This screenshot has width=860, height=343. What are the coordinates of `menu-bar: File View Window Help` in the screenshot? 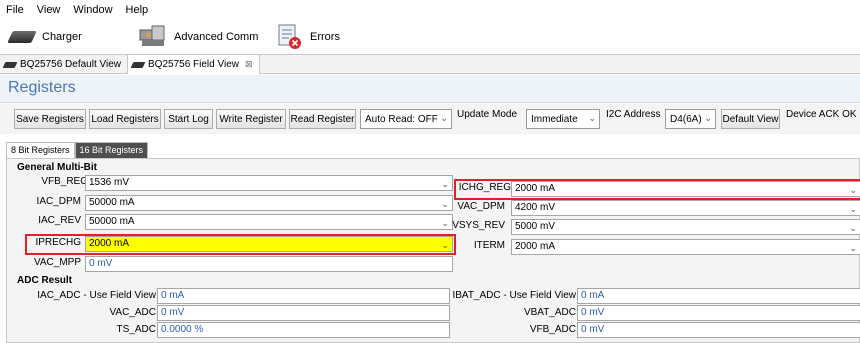 It's located at (430, 10).